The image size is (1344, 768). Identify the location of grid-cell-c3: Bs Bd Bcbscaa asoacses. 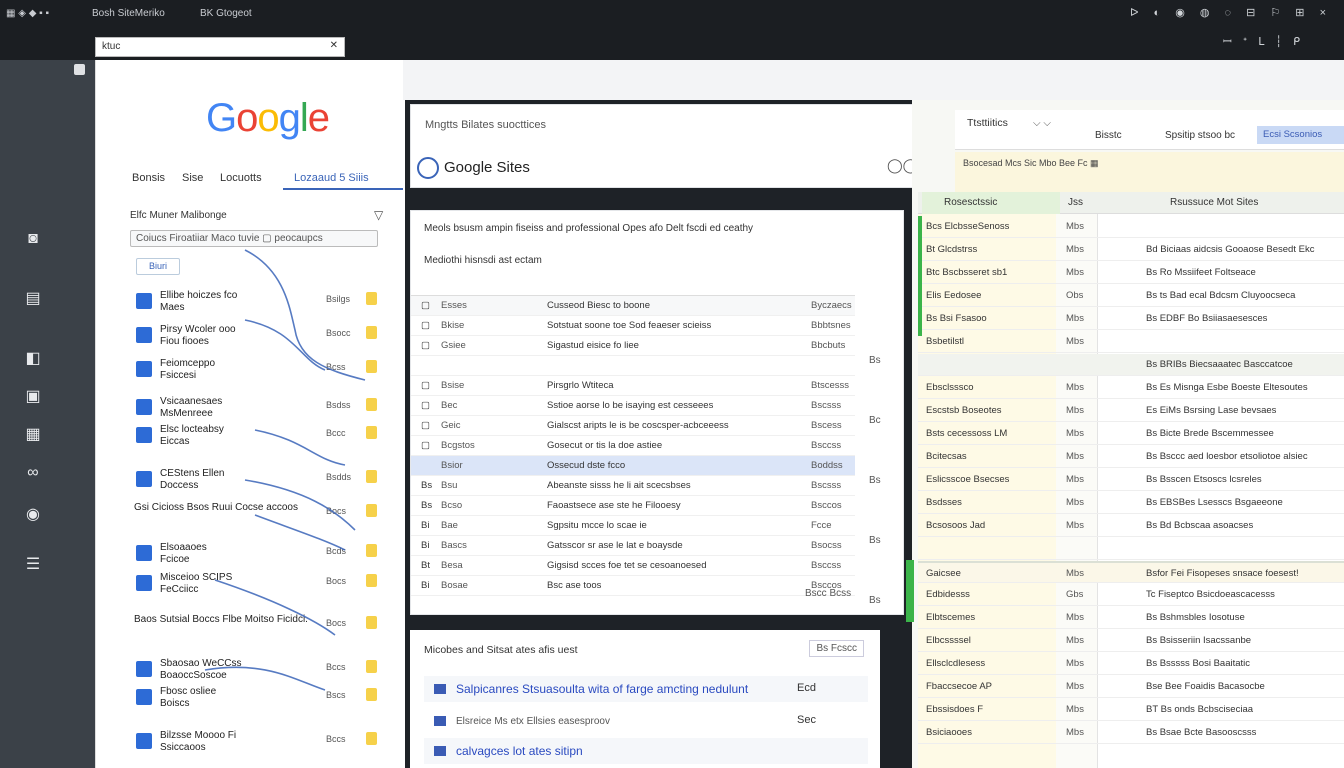
(1244, 525).